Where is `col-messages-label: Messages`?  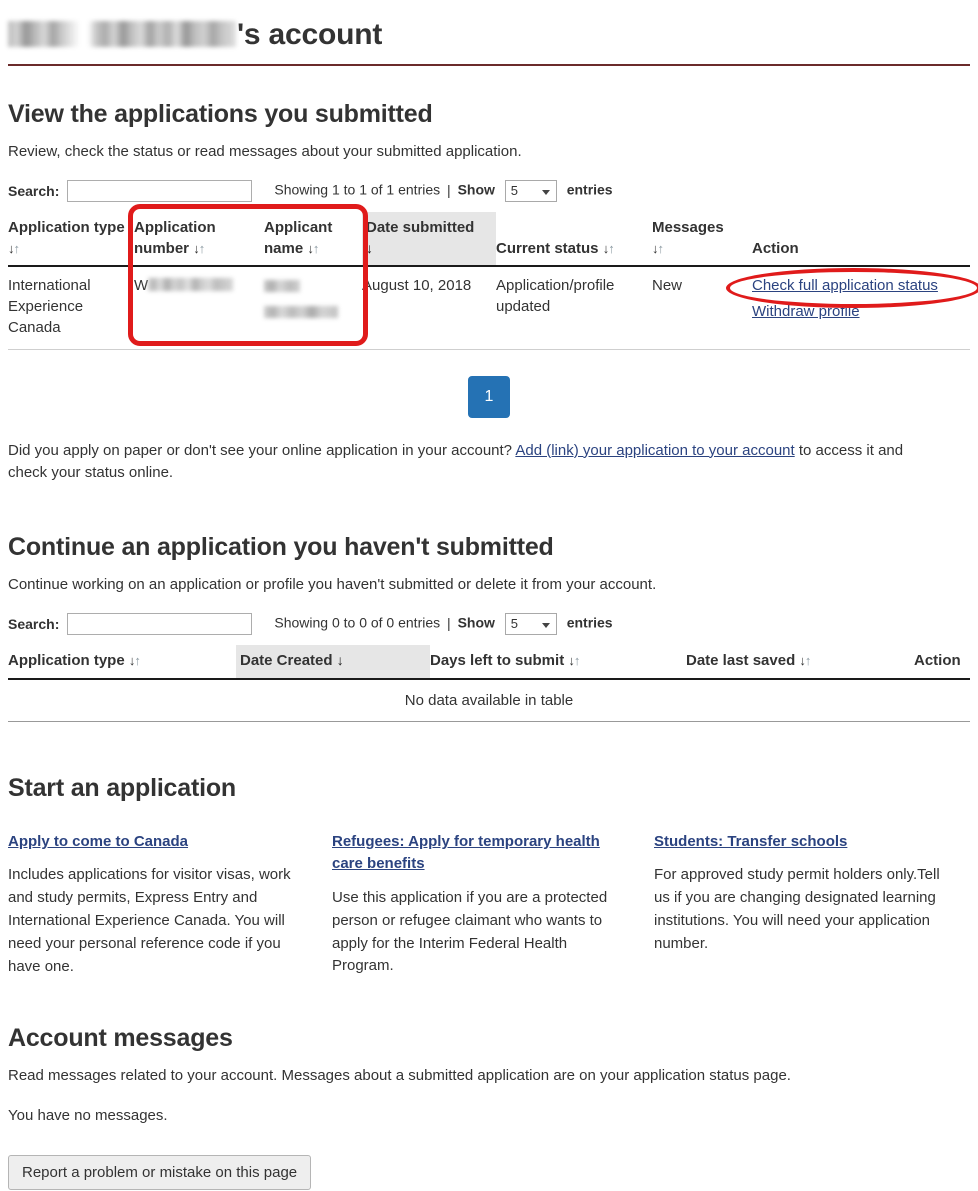 col-messages-label: Messages is located at coordinates (688, 228).